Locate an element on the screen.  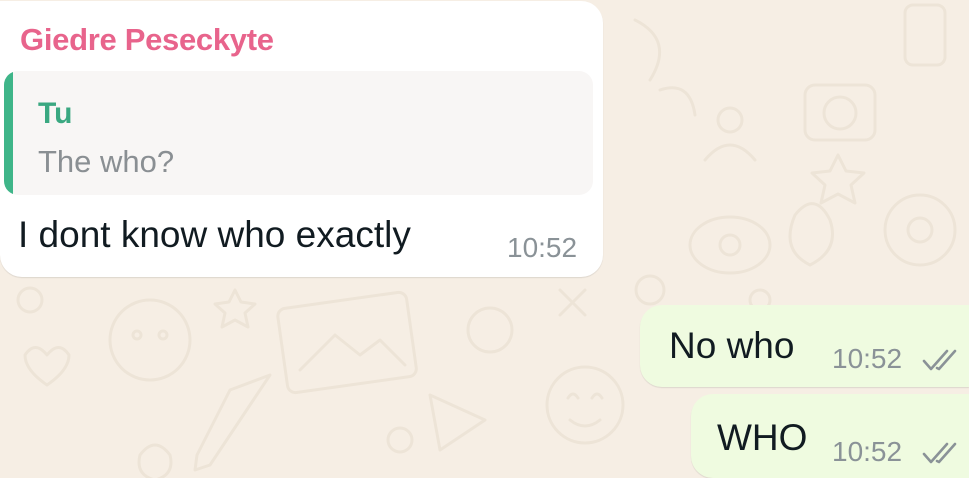
outgoing-message-bubble: WHO 10:52 is located at coordinates (830, 436).